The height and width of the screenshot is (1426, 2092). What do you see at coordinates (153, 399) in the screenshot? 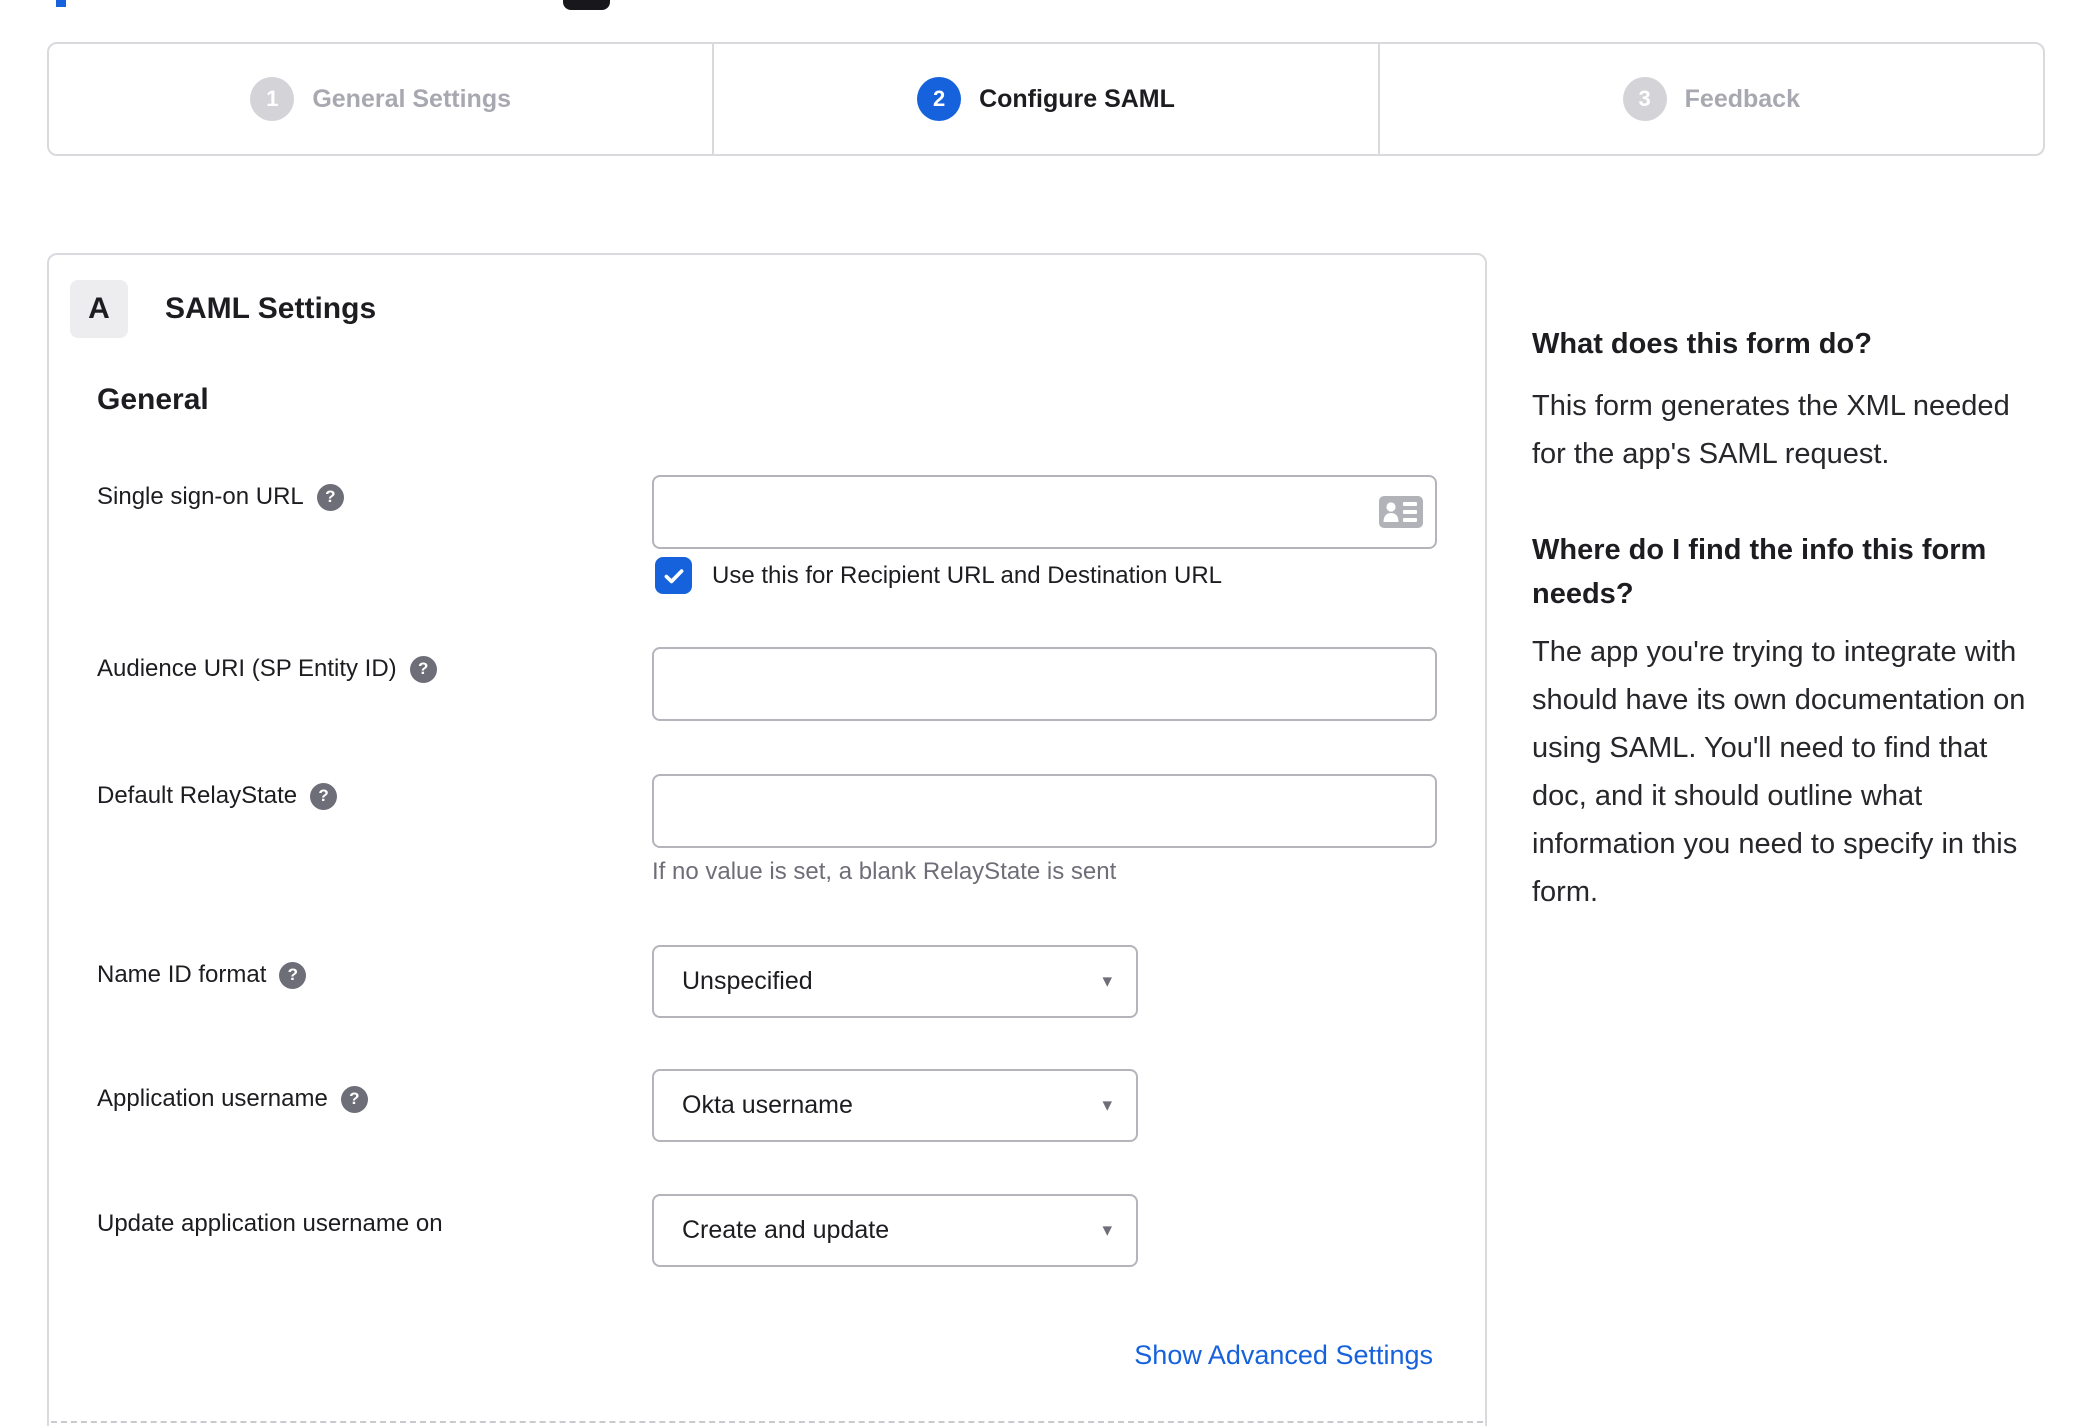
I see `section-title-general: General` at bounding box center [153, 399].